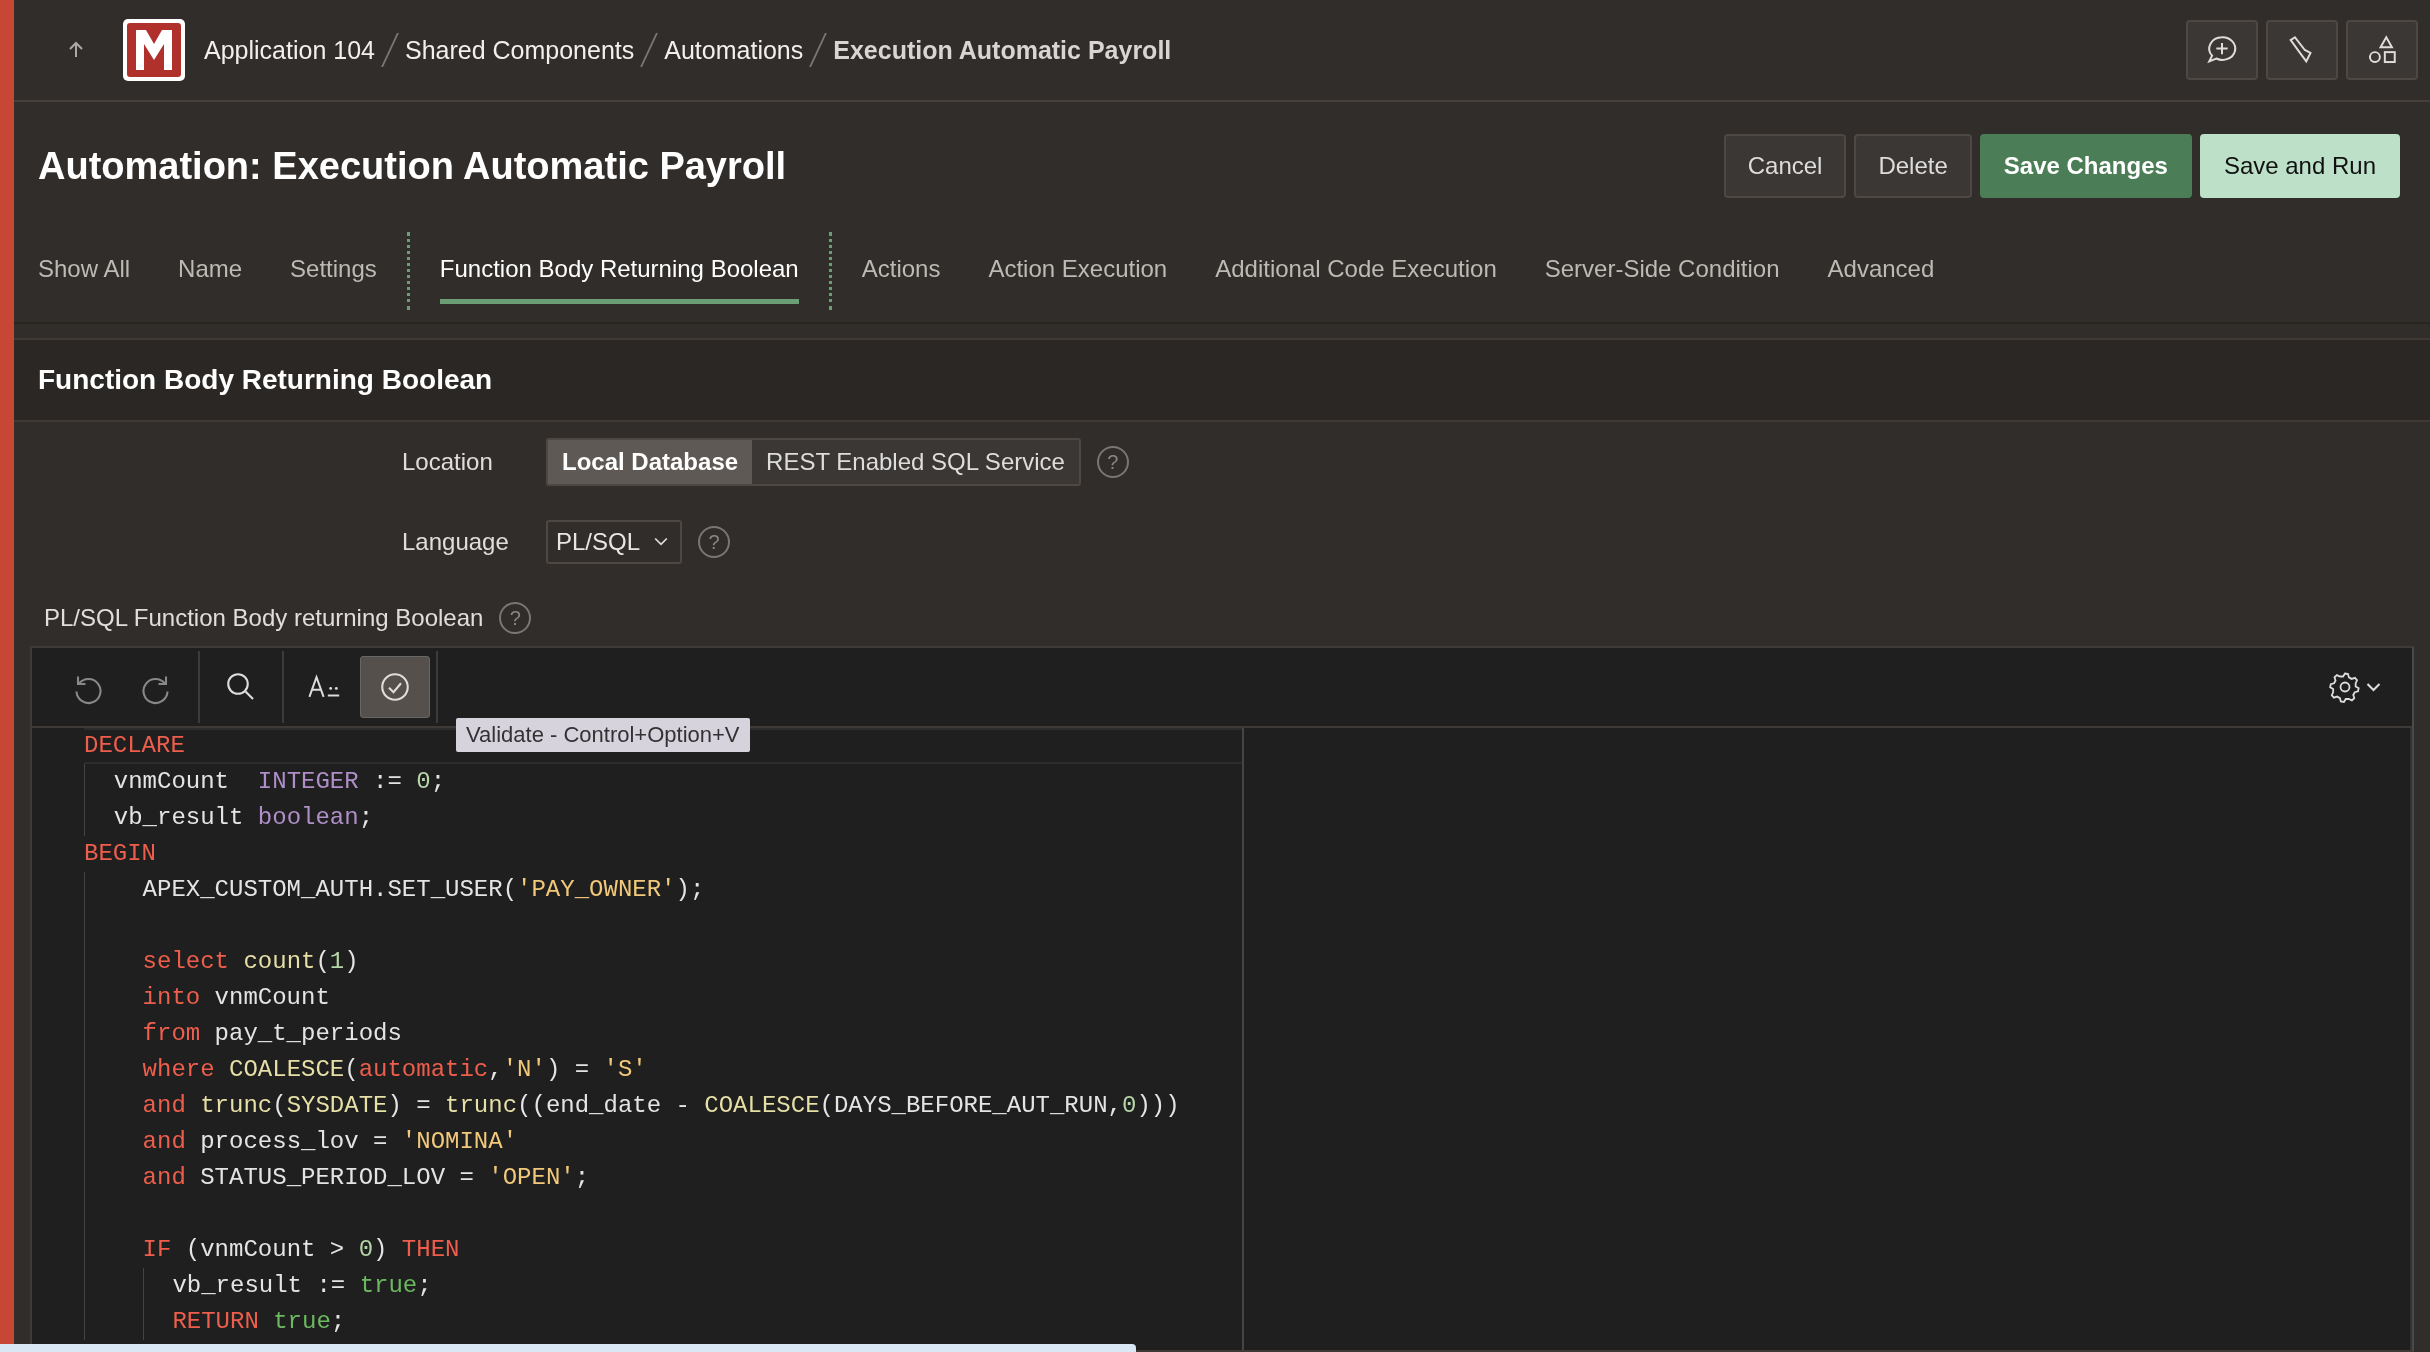  Describe the element at coordinates (423, 890) in the screenshot. I see `code-line: APEX_CUSTOM_AUTH.SET_USER('PAY_OWNER');` at that location.